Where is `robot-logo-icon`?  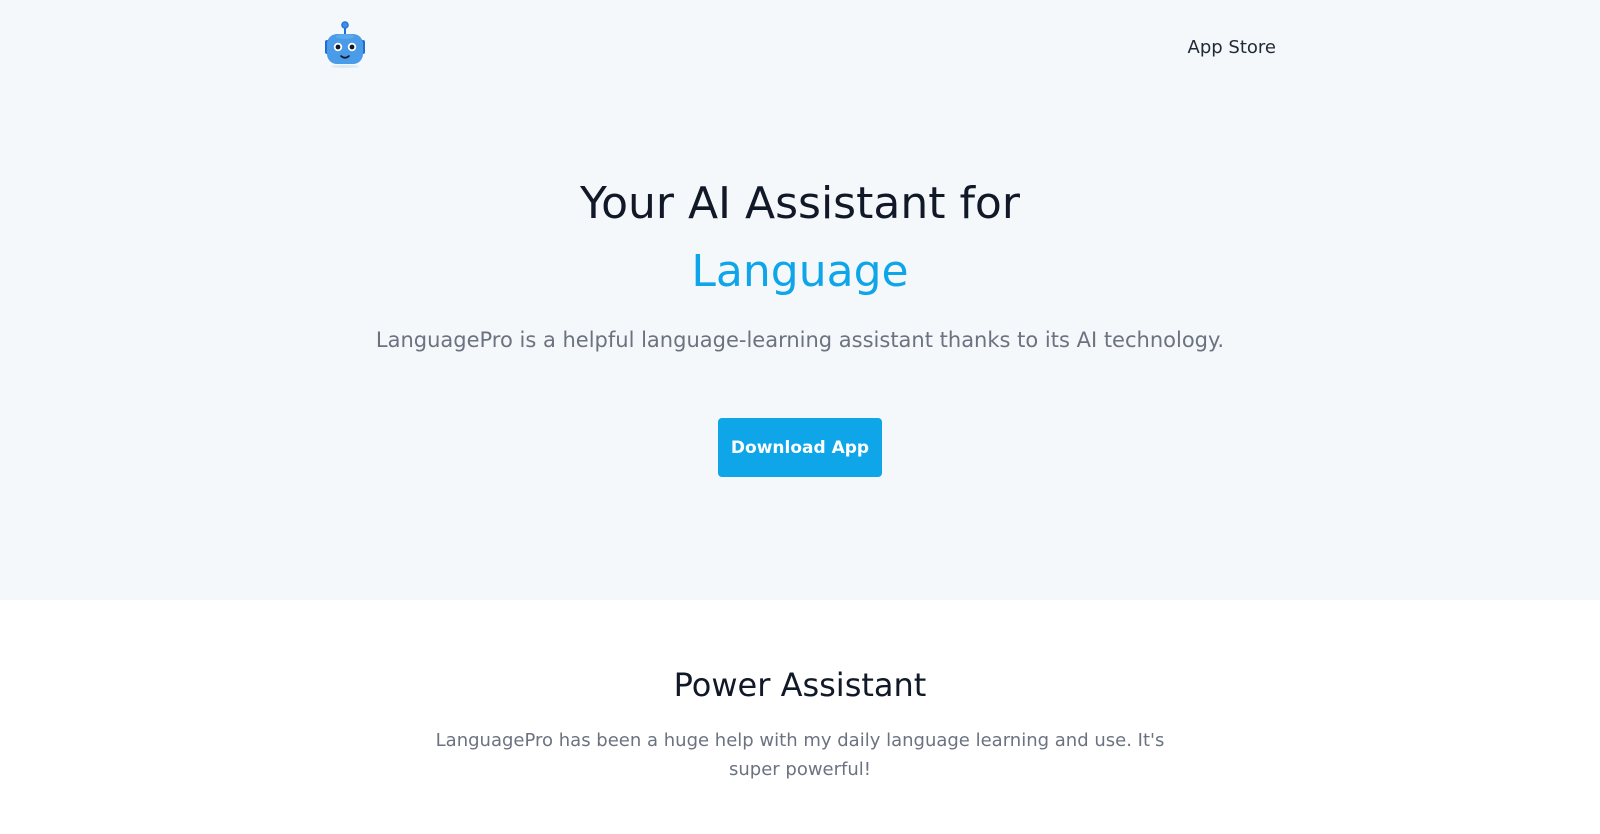
robot-logo-icon is located at coordinates (345, 44).